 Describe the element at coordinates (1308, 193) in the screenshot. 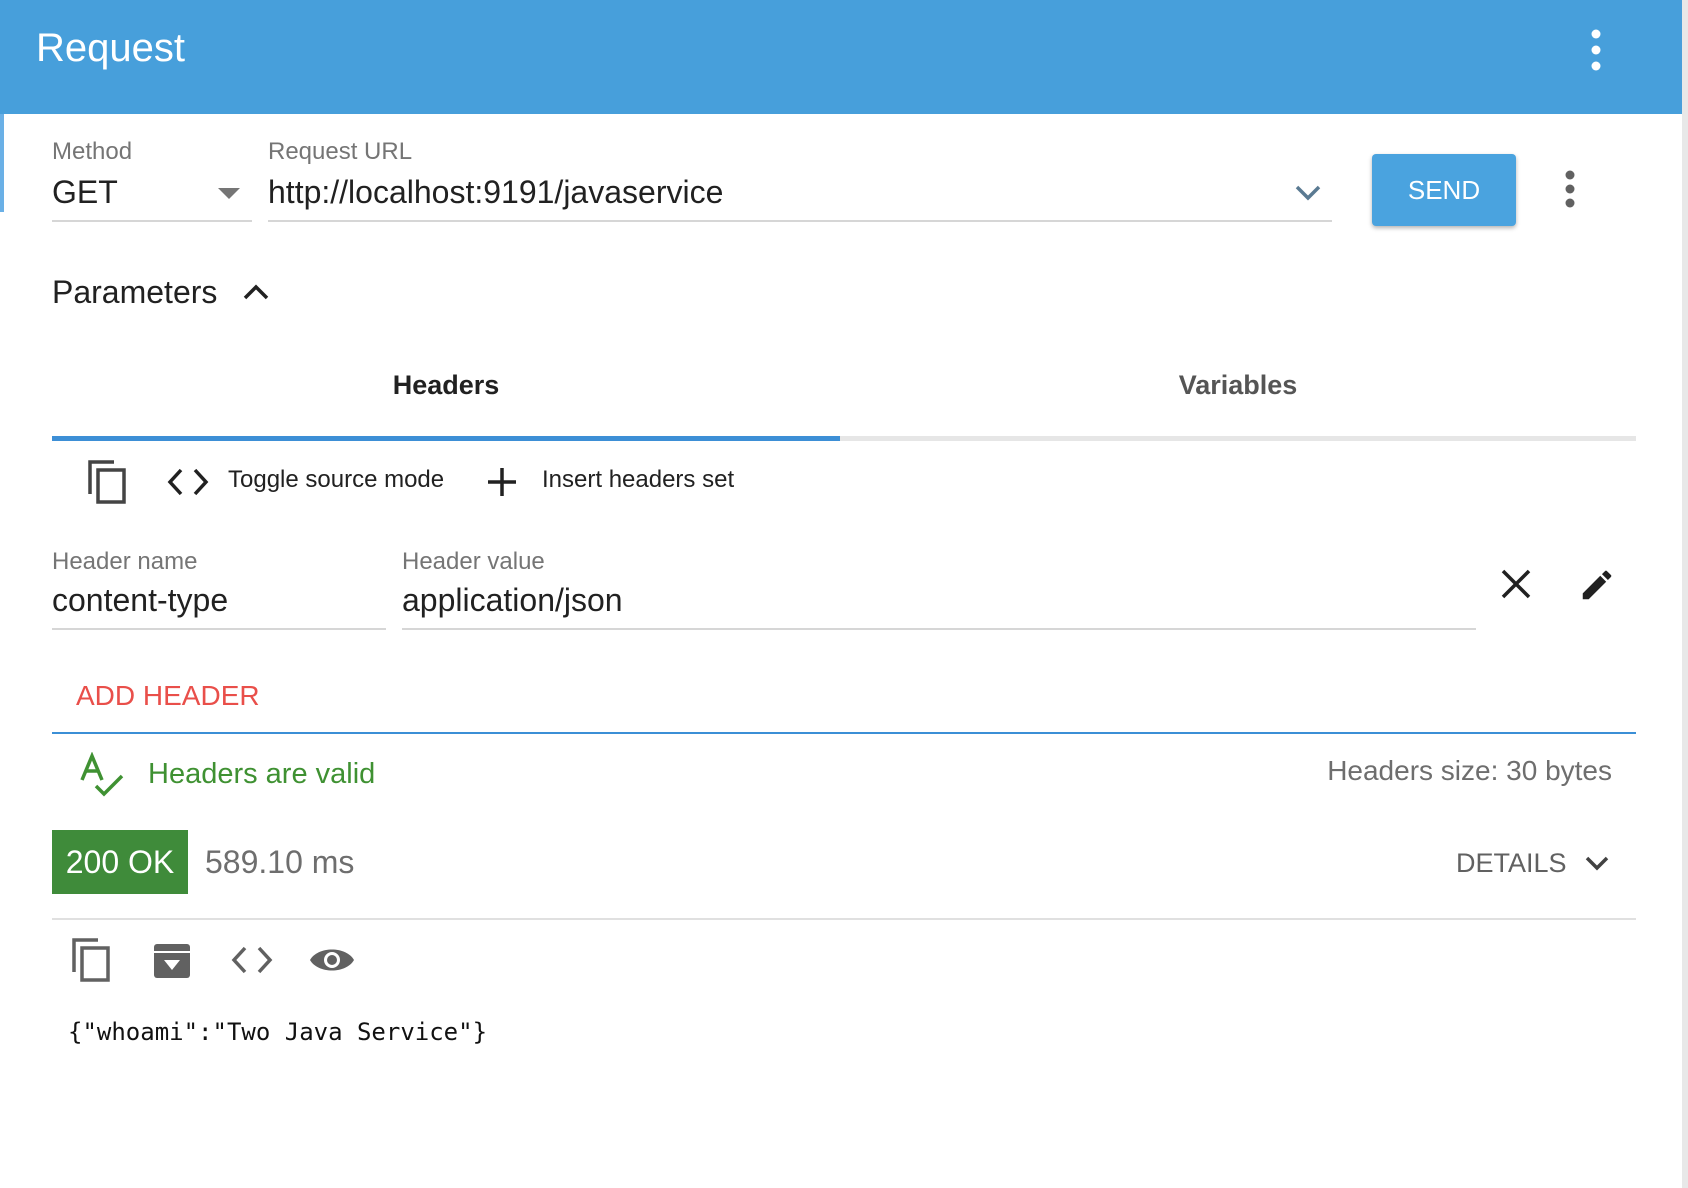

I see `chevron-down-icon` at that location.